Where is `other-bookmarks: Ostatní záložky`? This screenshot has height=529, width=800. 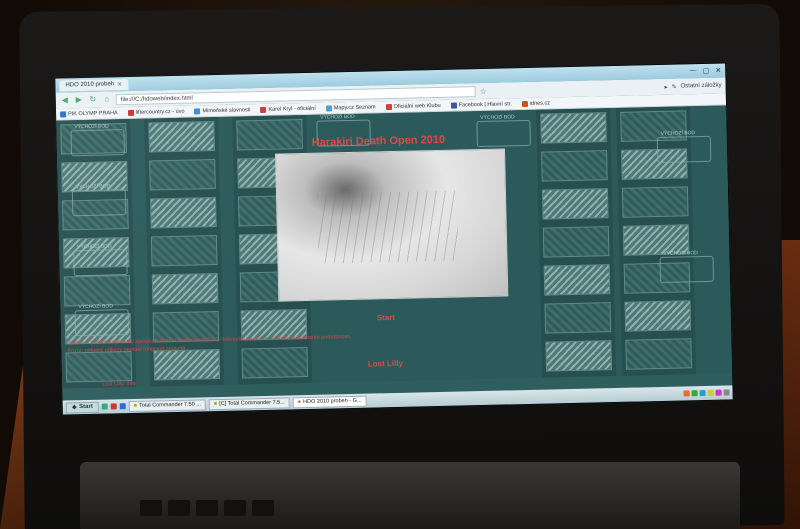
other-bookmarks: Ostatní záložky is located at coordinates (701, 86).